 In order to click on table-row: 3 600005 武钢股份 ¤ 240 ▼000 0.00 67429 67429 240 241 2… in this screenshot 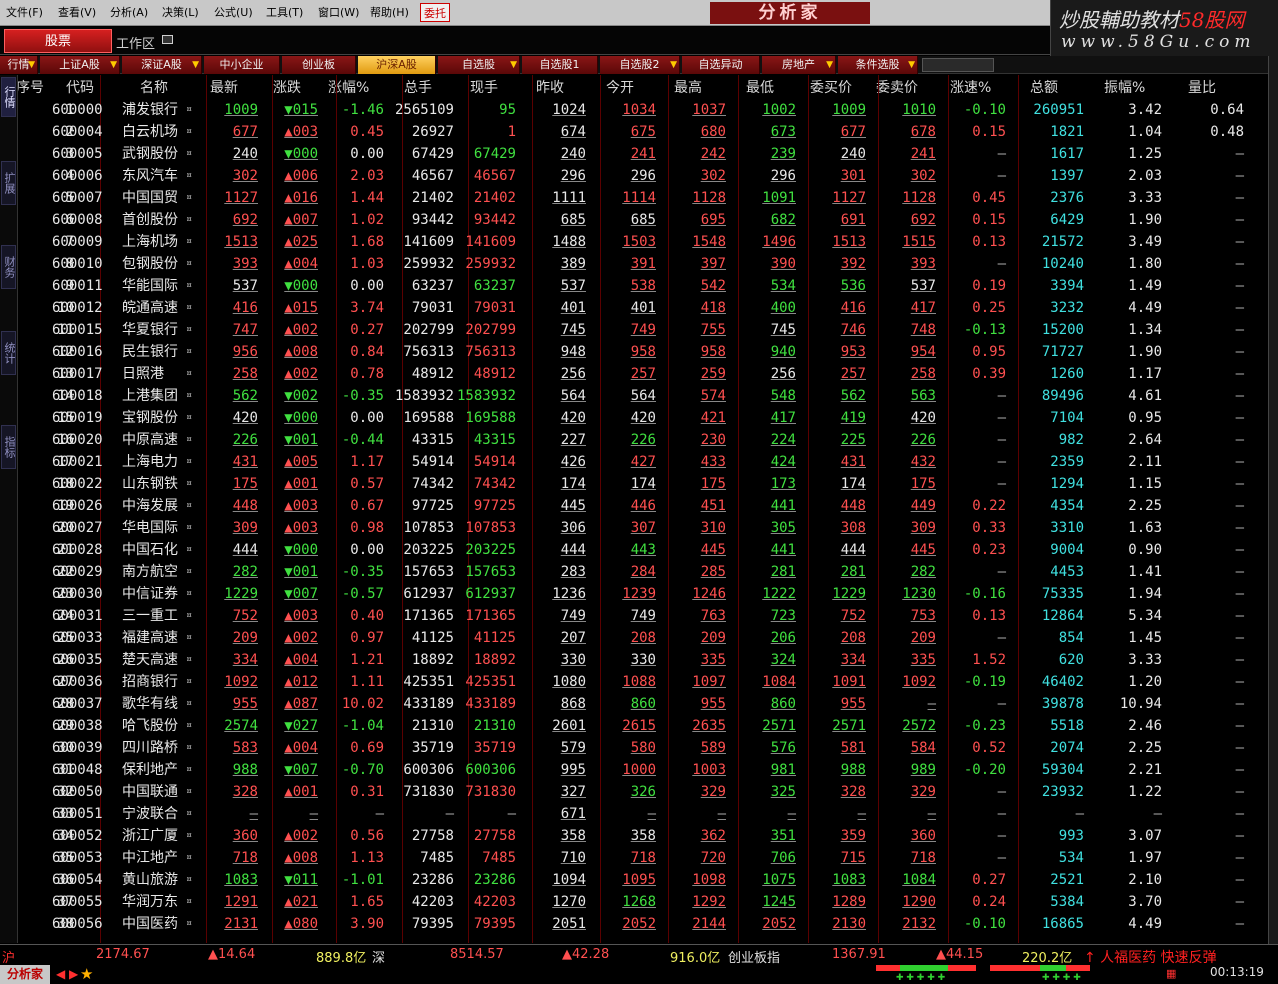, I will do `click(643, 154)`.